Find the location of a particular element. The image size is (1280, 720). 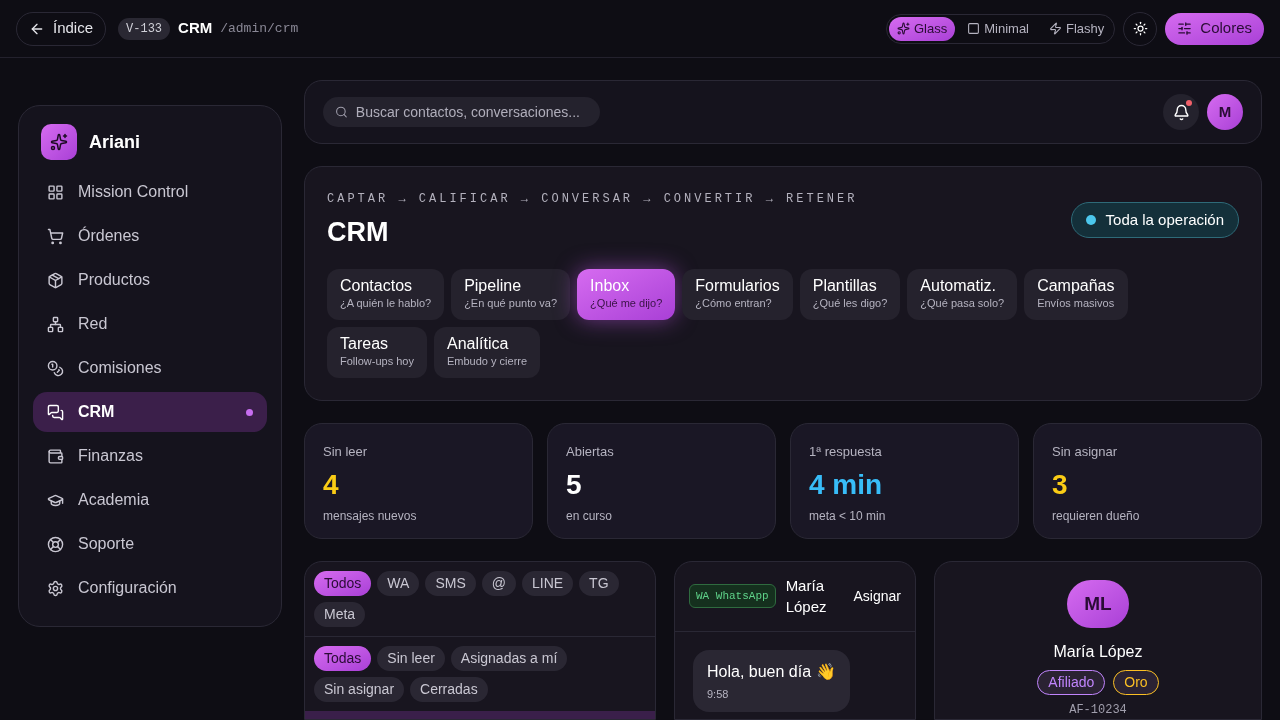

section-title: CRM is located at coordinates (358, 232).